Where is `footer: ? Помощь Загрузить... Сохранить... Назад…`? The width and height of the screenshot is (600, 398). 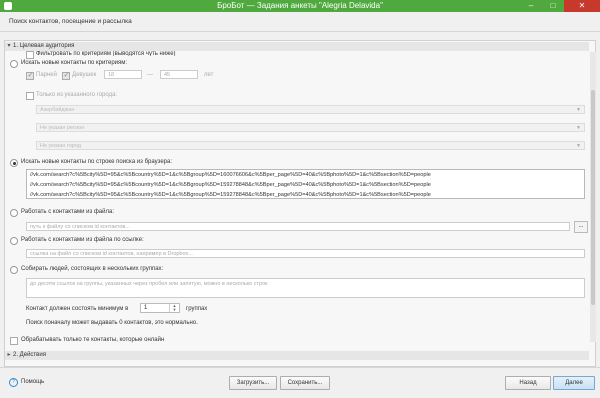
footer: ? Помощь Загрузить... Сохранить... Назад… is located at coordinates (300, 385).